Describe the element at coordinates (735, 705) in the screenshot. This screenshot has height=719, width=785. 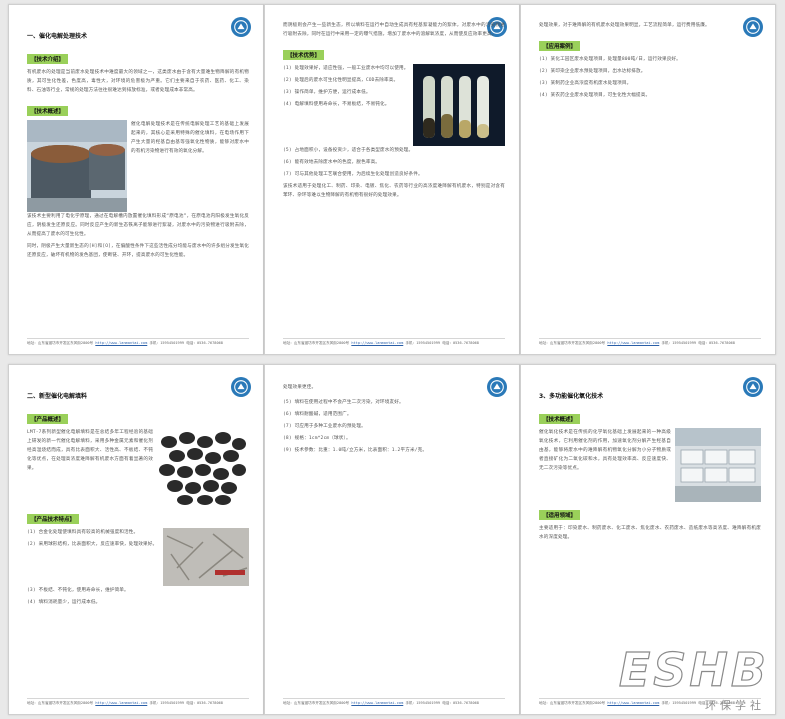
I see `site-watermark-subtitle: 环保学社` at that location.